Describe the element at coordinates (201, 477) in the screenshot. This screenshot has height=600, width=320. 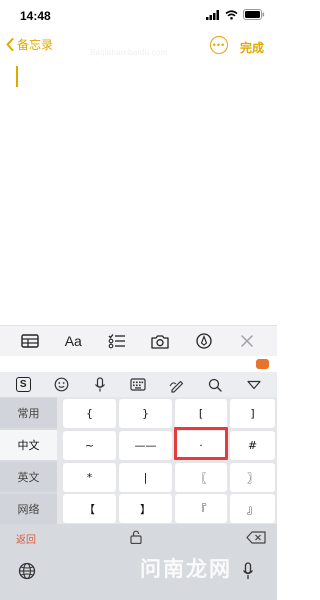
I see `symbol-key: 〖` at that location.